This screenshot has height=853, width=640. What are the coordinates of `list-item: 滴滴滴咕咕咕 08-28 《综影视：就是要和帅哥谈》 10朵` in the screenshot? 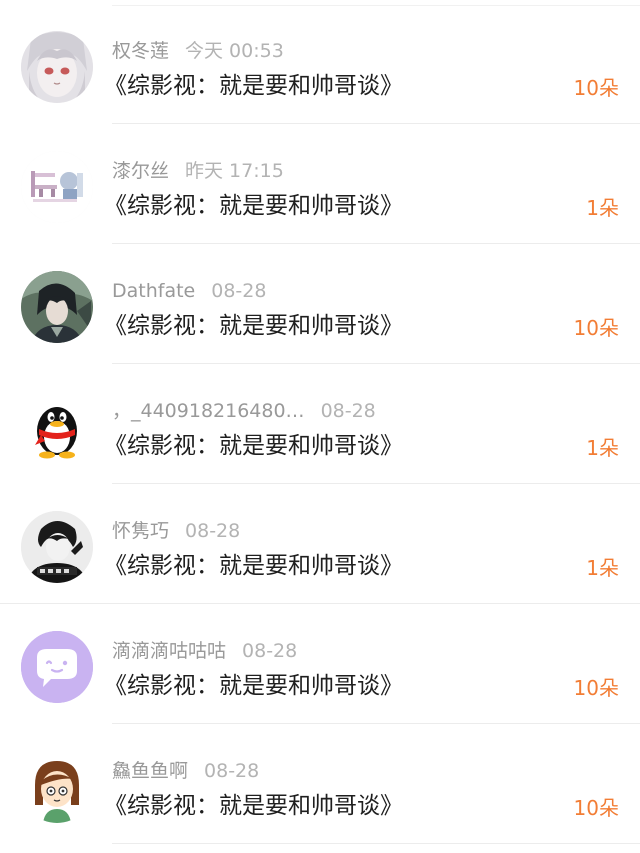 It's located at (320, 664).